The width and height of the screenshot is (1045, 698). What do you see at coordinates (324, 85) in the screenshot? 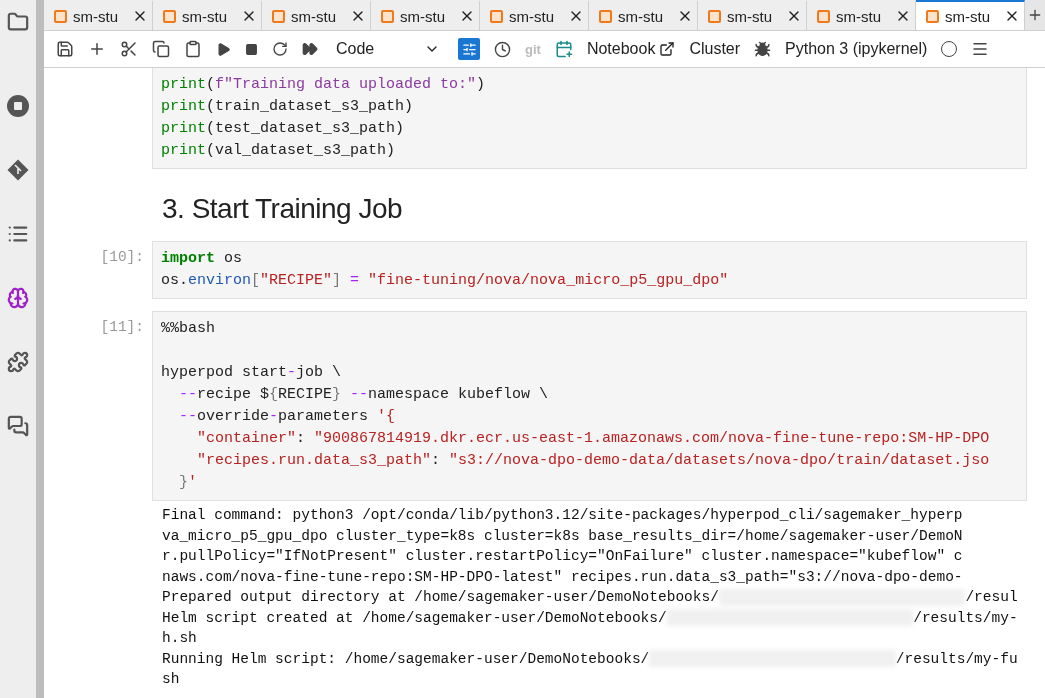
I see `code-line: print(f"Training data uploaded to:")` at bounding box center [324, 85].